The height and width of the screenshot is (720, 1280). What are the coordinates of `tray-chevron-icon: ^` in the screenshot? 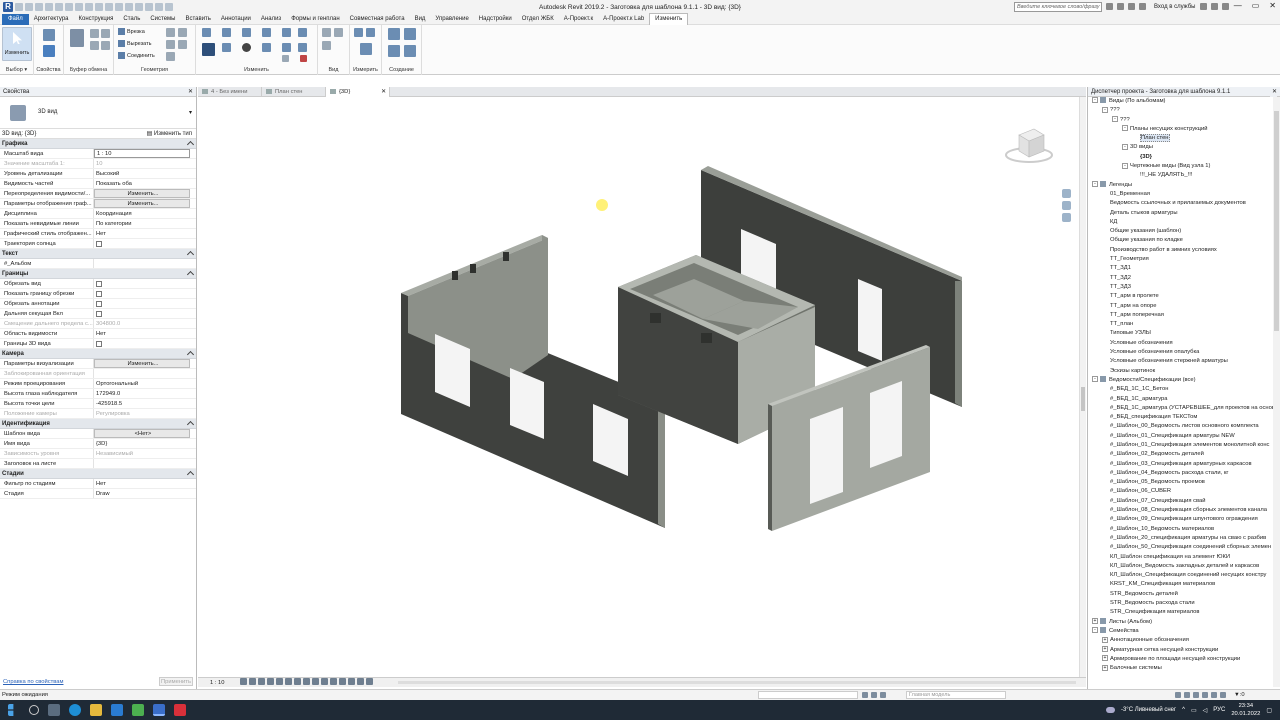 It's located at (1183, 710).